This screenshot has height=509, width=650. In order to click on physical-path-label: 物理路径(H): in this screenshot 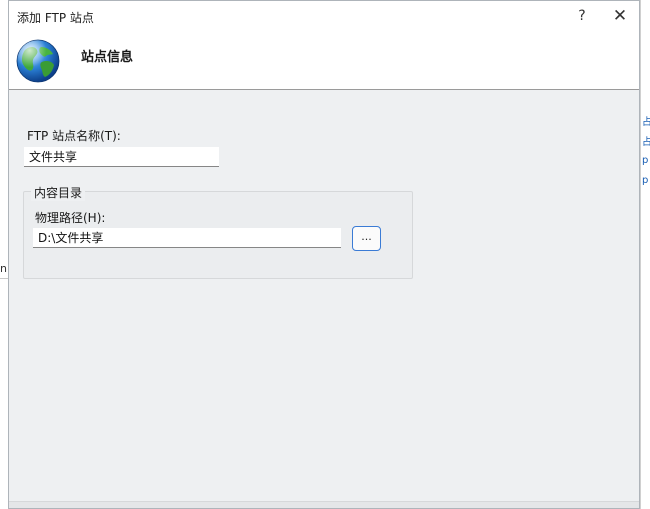, I will do `click(70, 218)`.